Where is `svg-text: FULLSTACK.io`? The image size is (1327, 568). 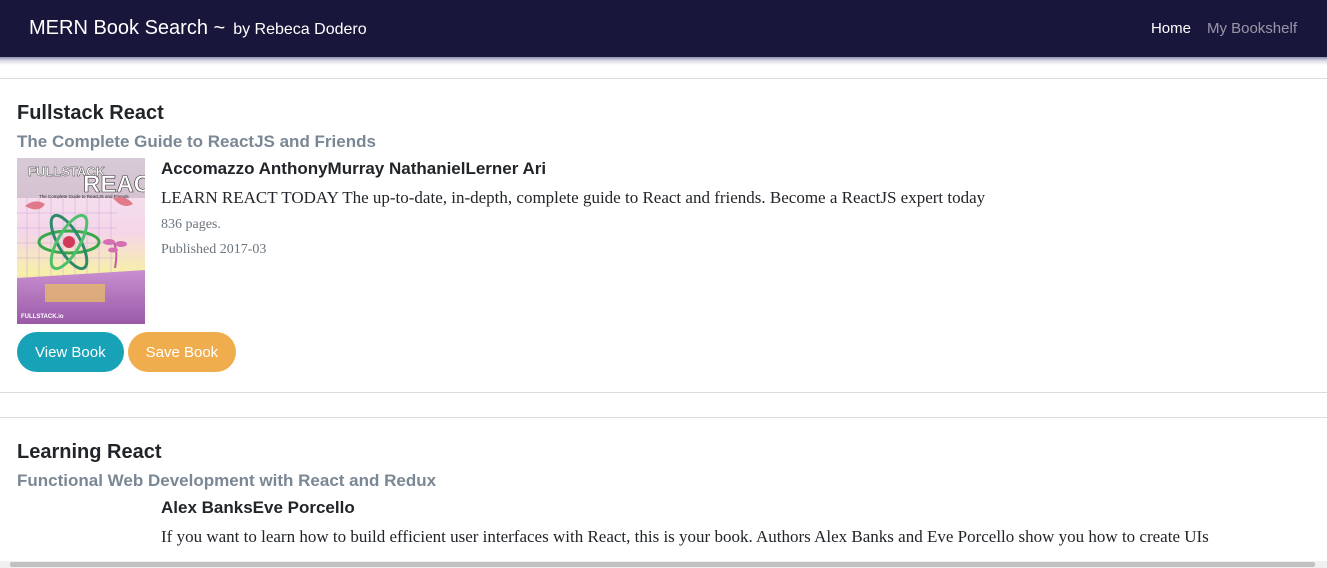 svg-text: FULLSTACK.io is located at coordinates (42, 317).